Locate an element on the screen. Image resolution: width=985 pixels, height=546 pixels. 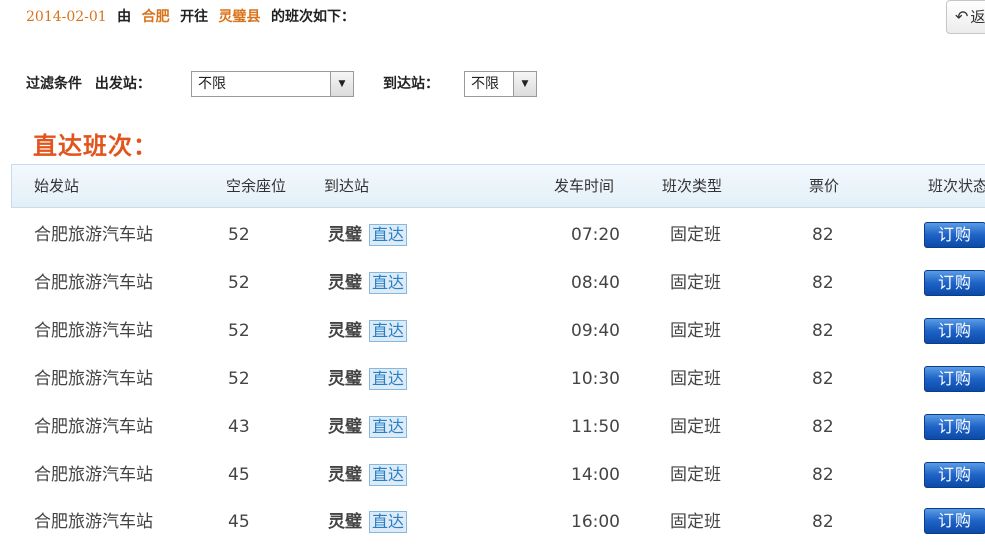
from-word: 由 is located at coordinates (124, 17).